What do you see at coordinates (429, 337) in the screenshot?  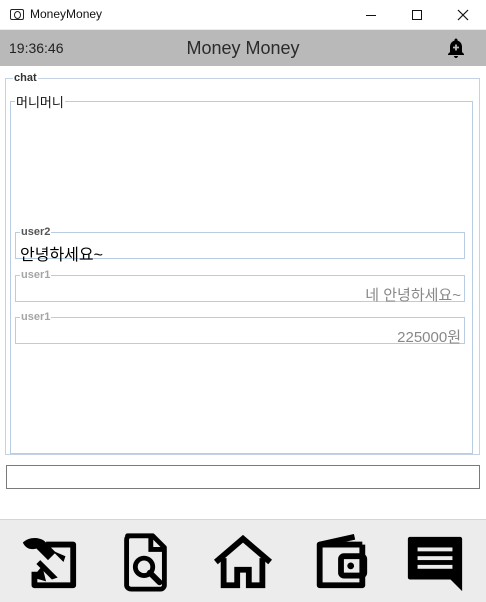 I see `message-text: 225000원` at bounding box center [429, 337].